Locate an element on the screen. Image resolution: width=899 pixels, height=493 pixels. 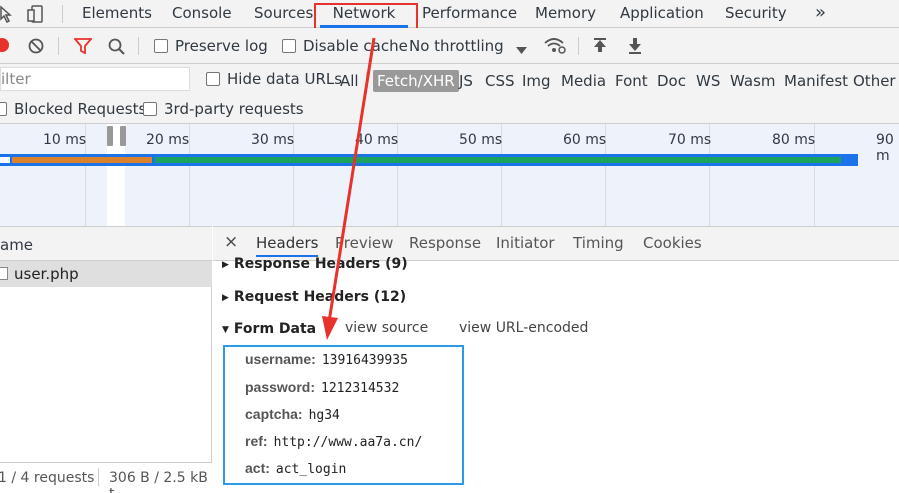
form-field-row: act: act_login is located at coordinates (295, 468).